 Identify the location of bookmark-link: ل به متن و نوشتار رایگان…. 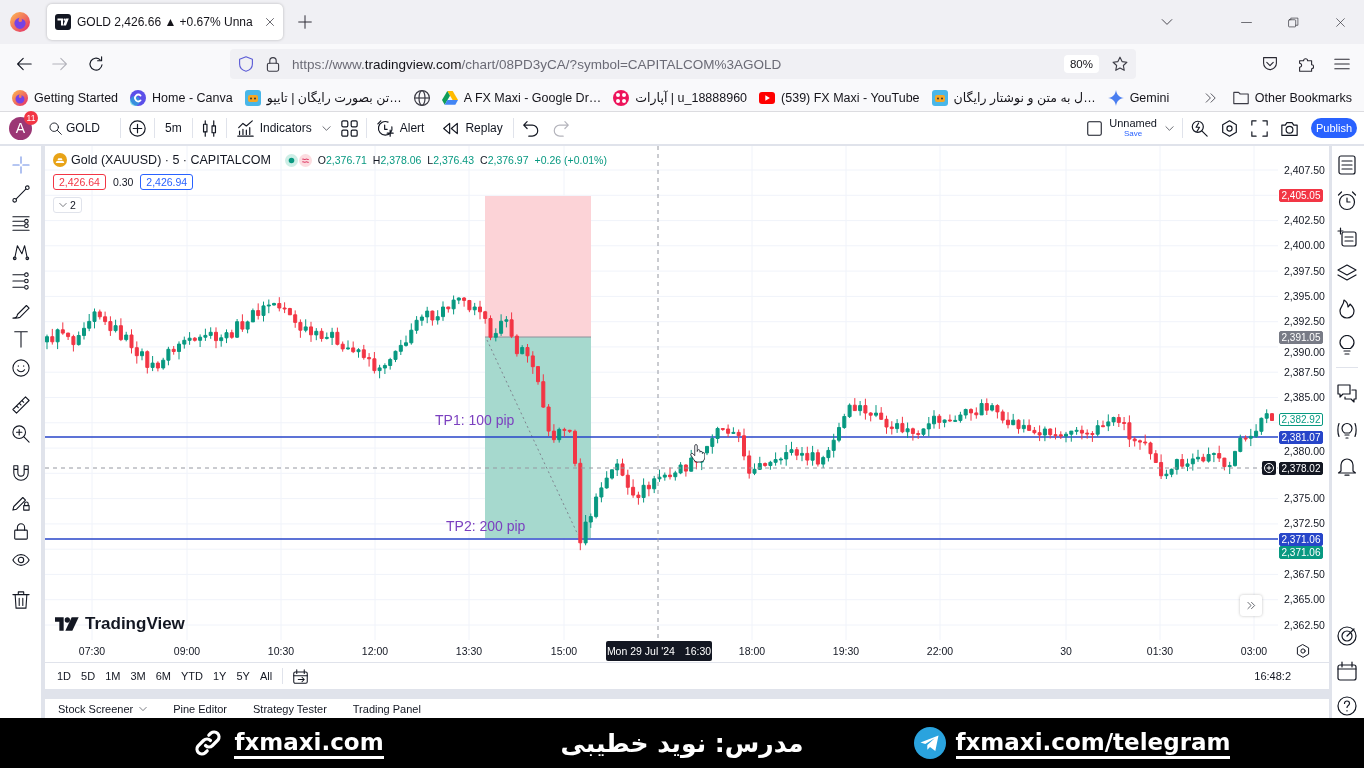
(1013, 97).